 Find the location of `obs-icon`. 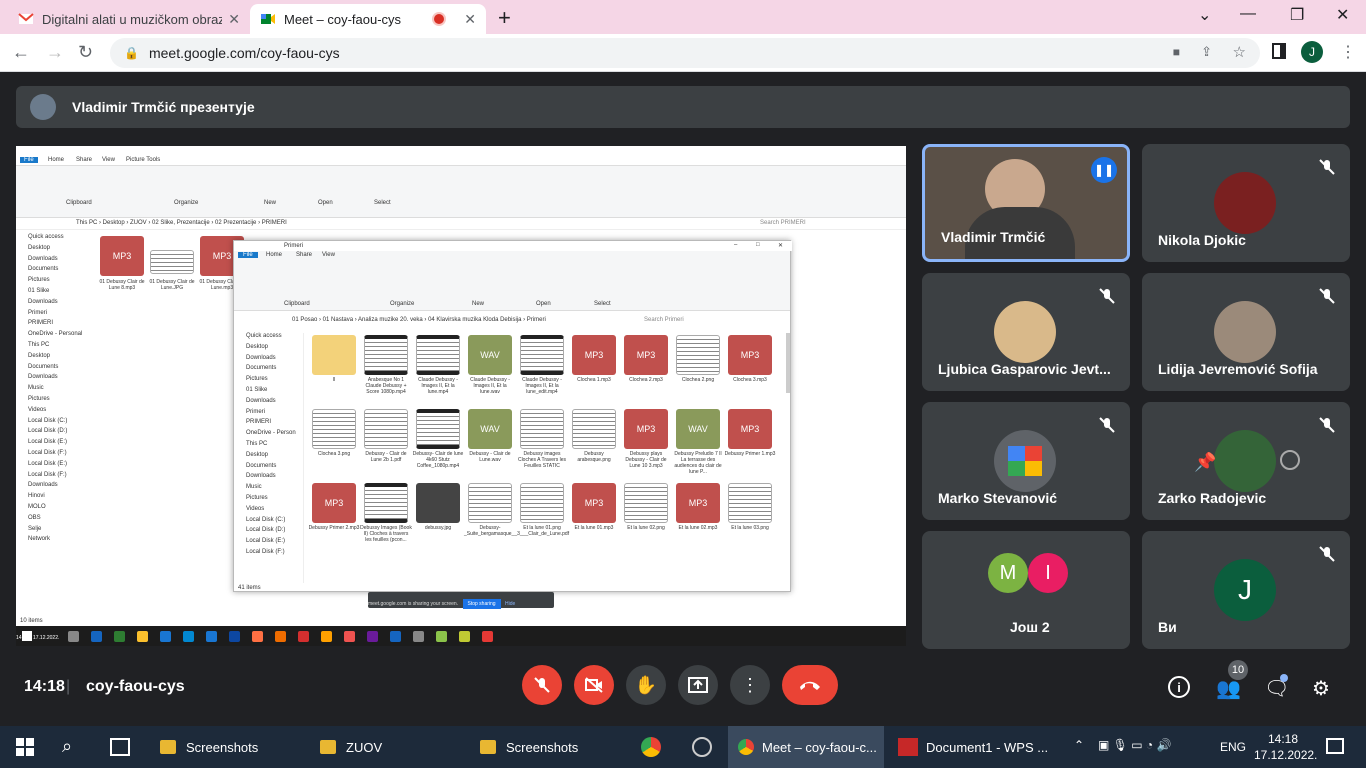

obs-icon is located at coordinates (702, 747).